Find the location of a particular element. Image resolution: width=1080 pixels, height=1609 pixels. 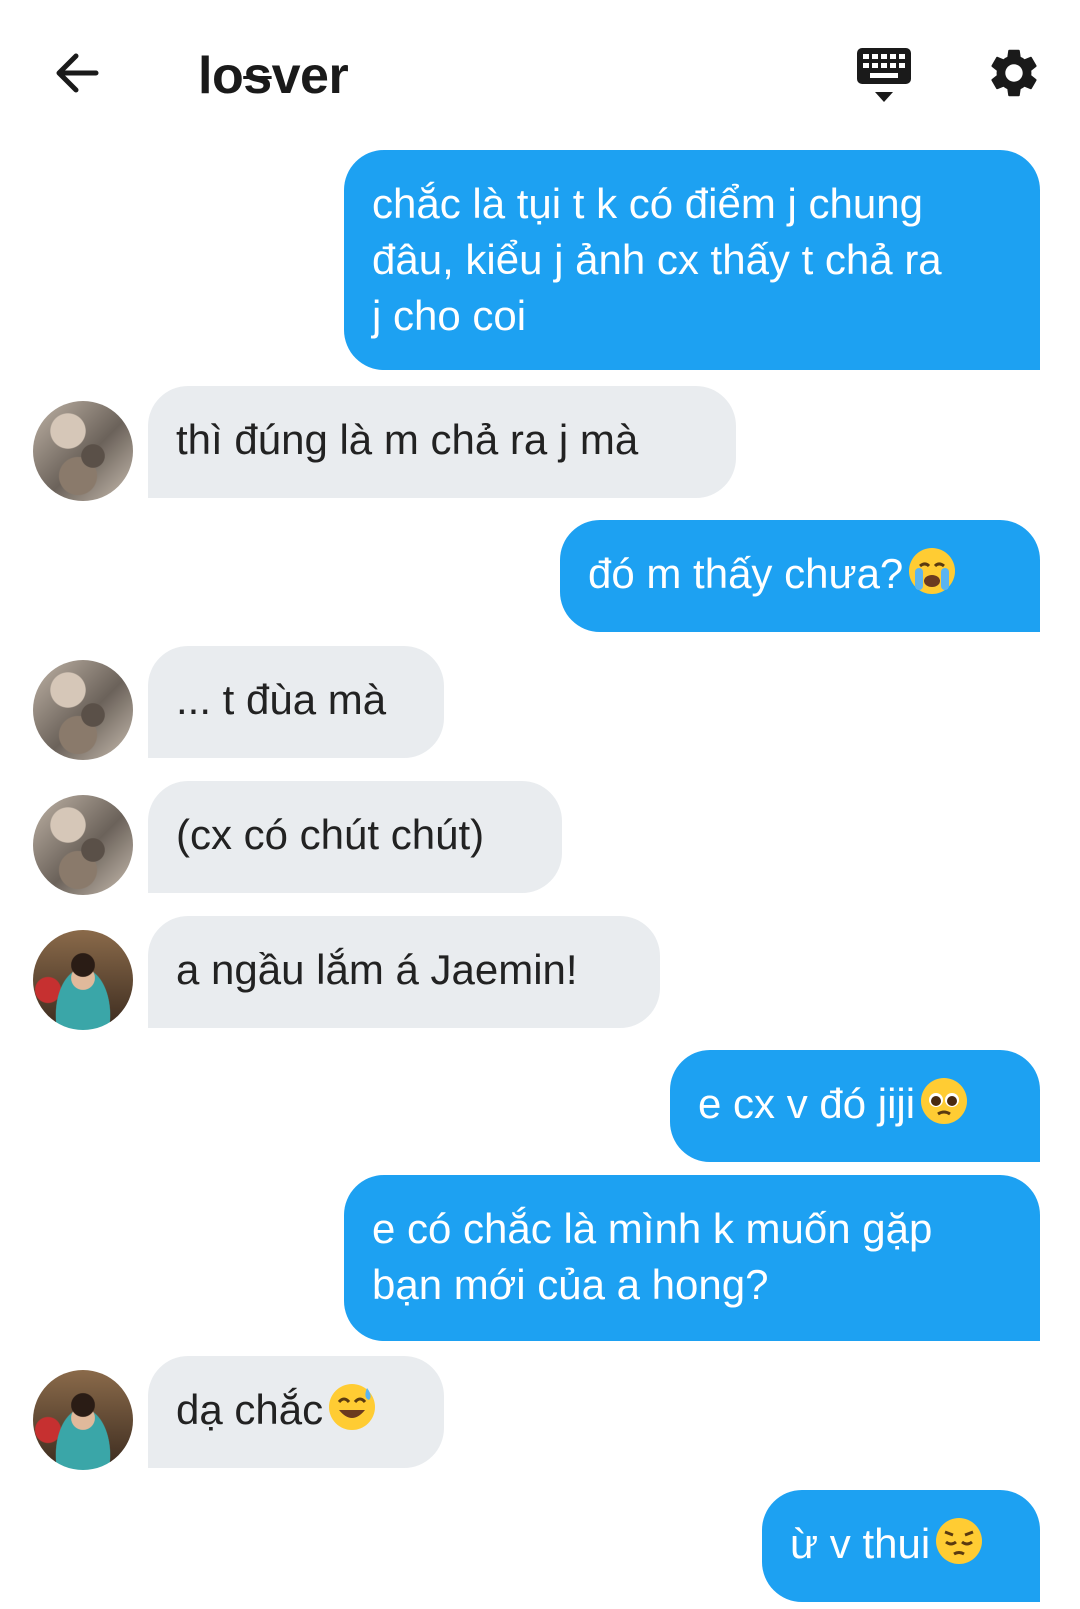

message-text: thì đúng là m chả ra j mà is located at coordinates (407, 439).